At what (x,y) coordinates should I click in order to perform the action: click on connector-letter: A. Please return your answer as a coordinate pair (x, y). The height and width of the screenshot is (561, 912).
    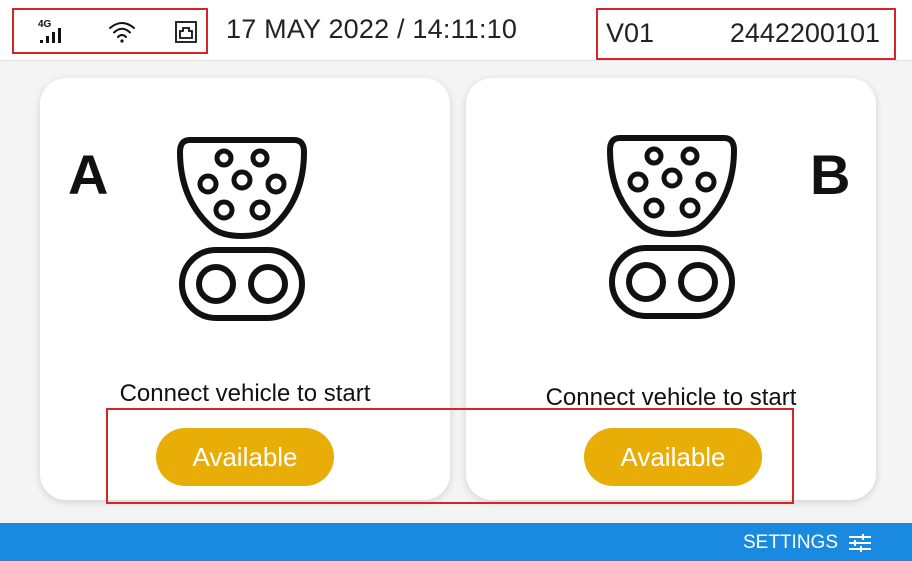
    Looking at the image, I should click on (88, 174).